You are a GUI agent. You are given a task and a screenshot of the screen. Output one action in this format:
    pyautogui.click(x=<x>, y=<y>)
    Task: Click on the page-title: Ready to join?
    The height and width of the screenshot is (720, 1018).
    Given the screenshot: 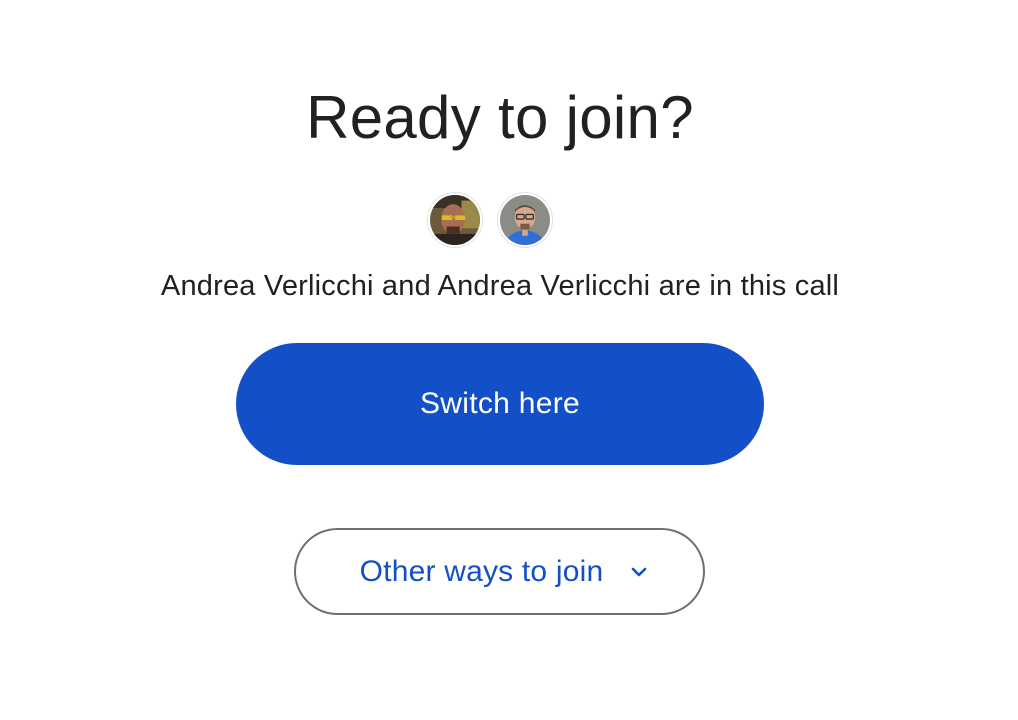 What is the action you would take?
    pyautogui.click(x=500, y=117)
    